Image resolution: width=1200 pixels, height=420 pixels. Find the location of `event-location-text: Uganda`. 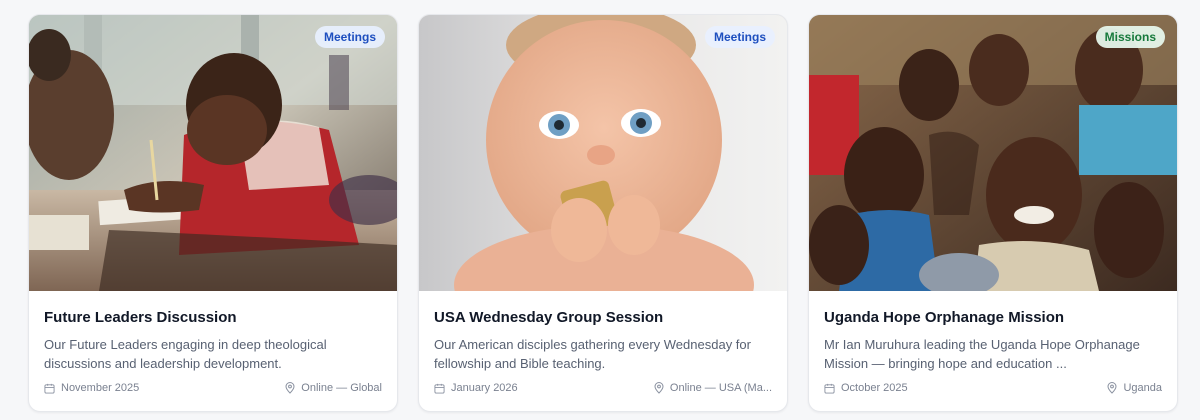

event-location-text: Uganda is located at coordinates (1142, 388).